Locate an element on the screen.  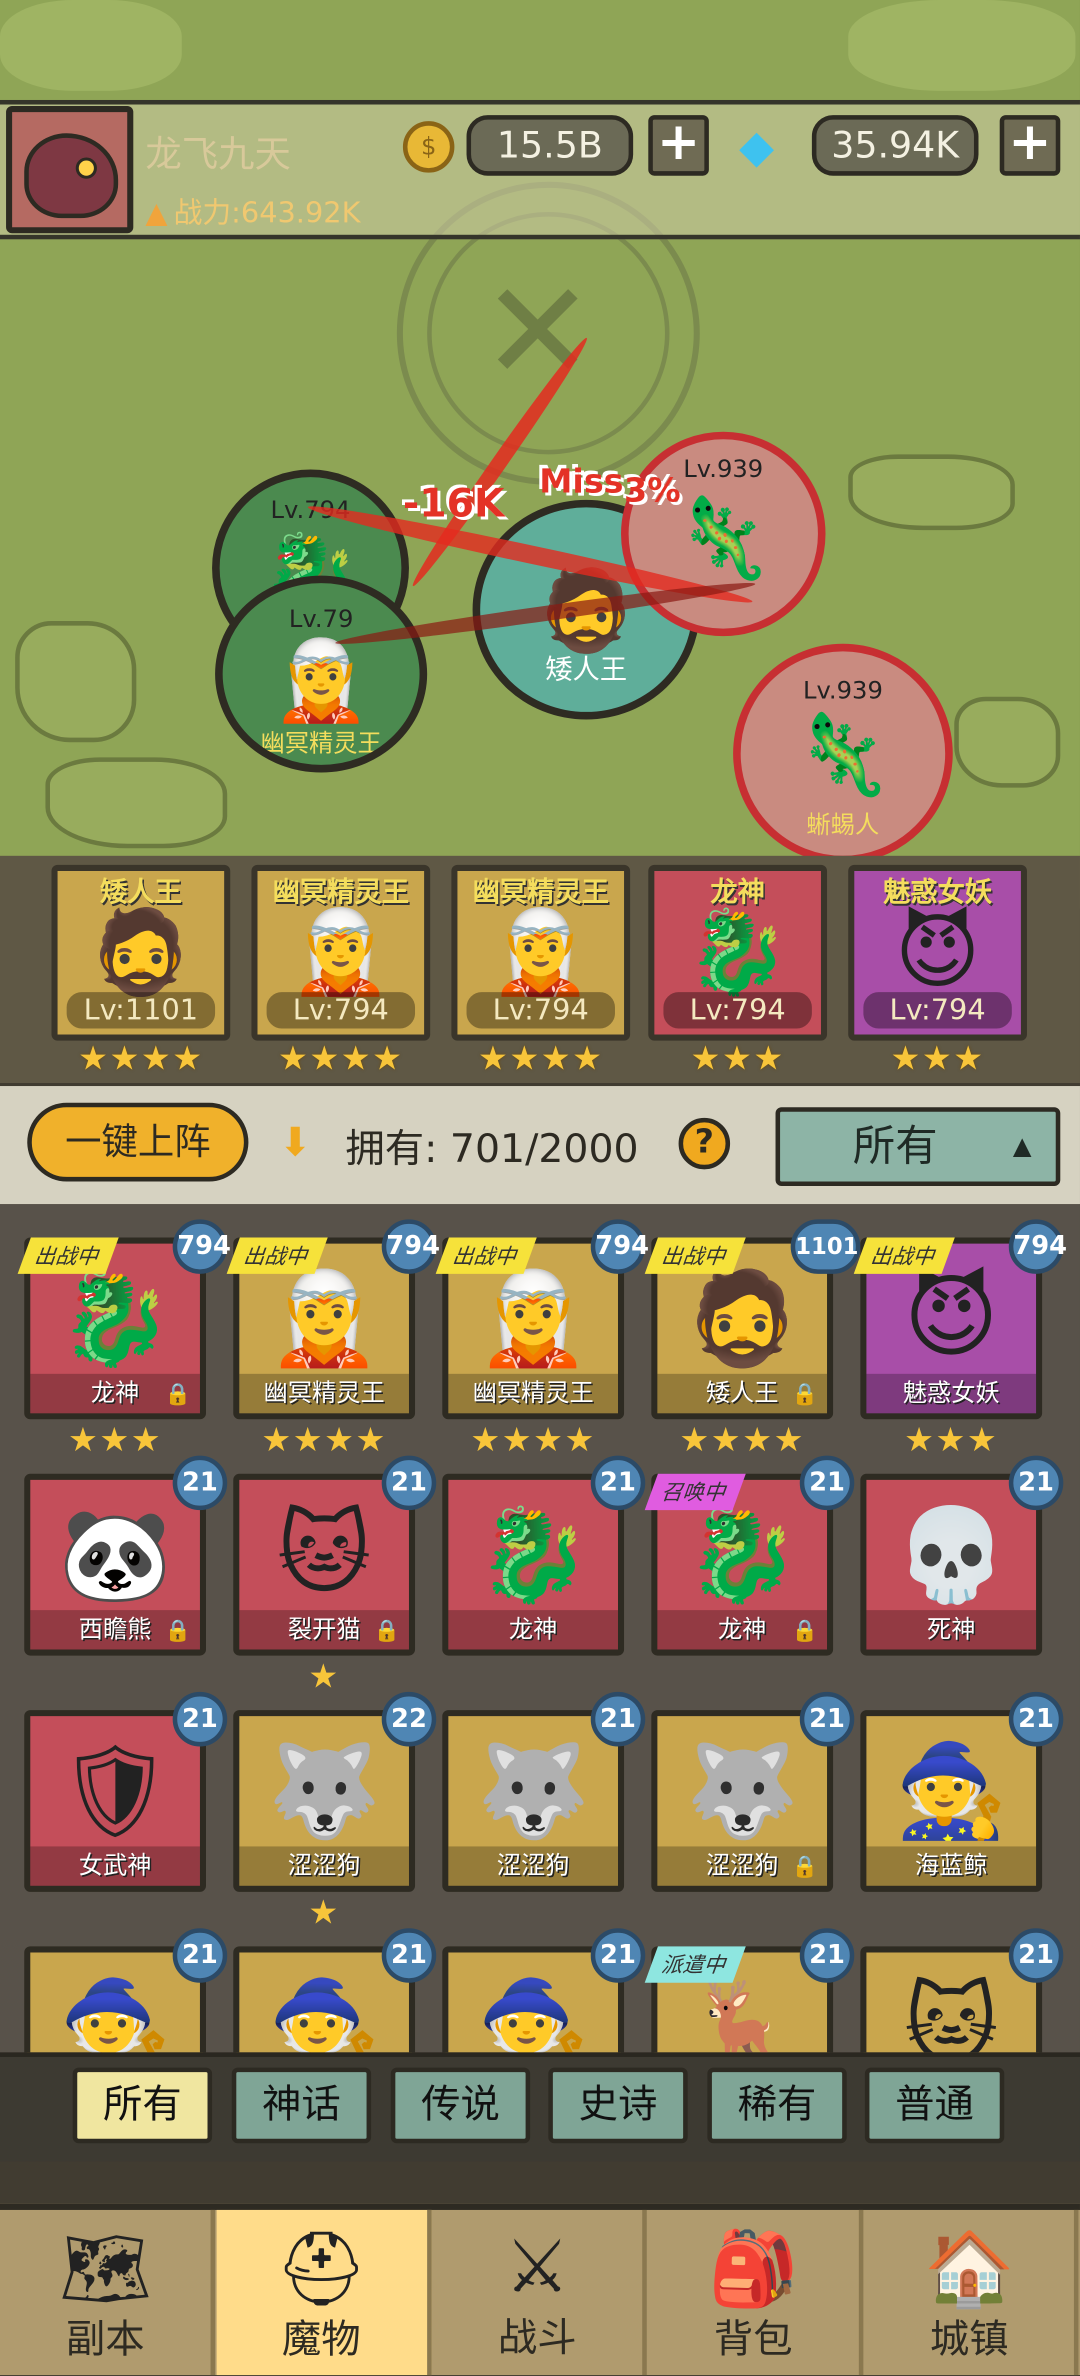
monster-stars: ★ is located at coordinates (324, 1913).